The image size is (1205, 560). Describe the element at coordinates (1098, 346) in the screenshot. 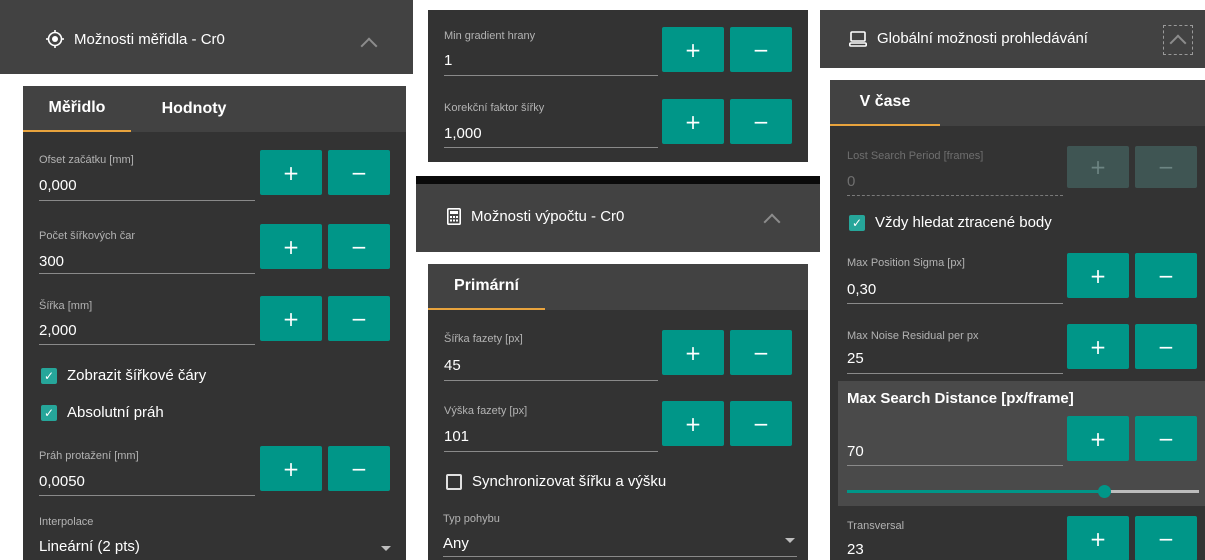

I see `max-noise-residual-plus-button: +` at that location.